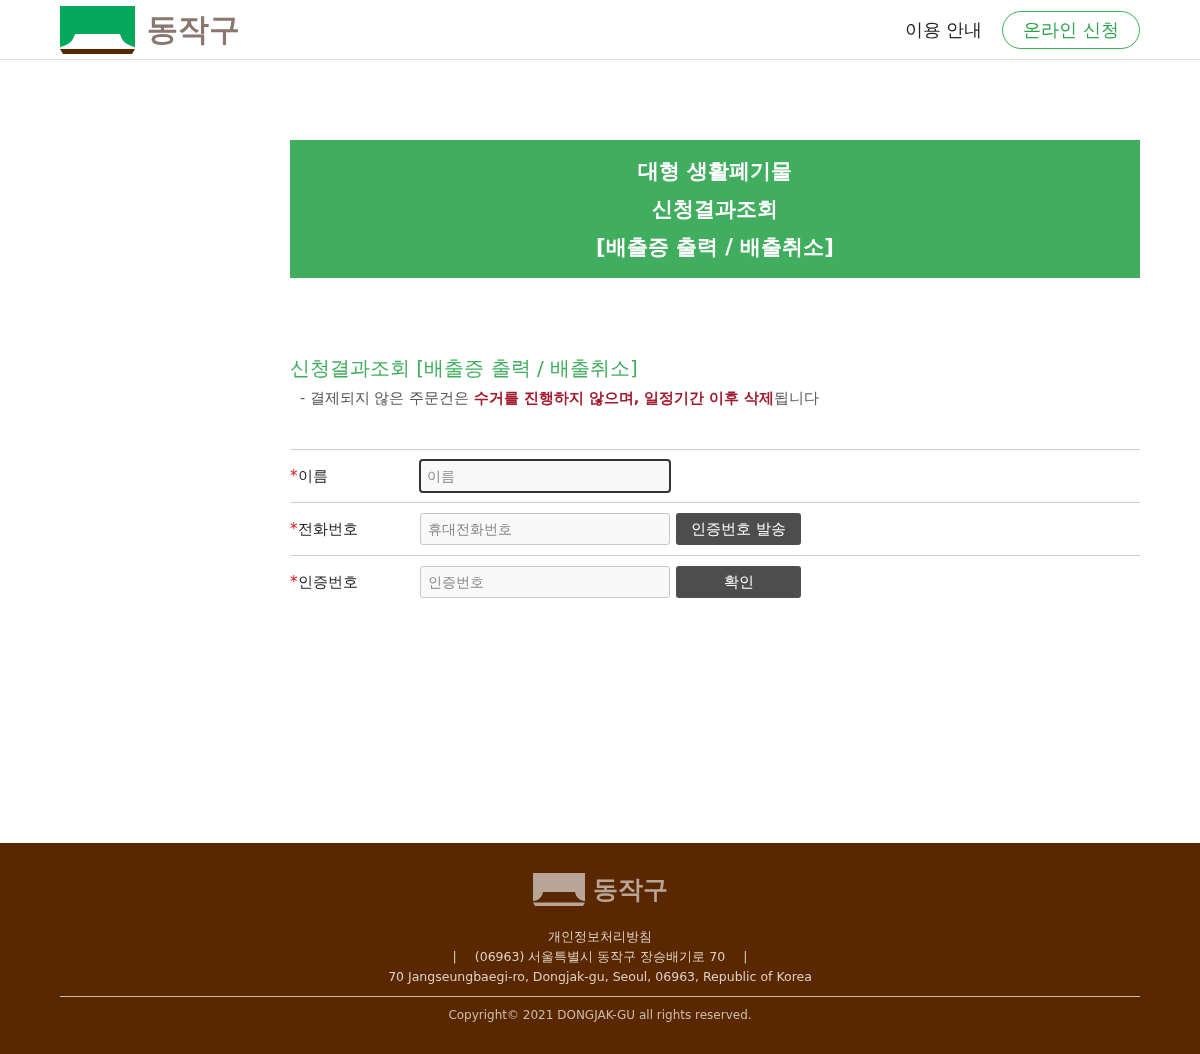  I want to click on english-address-text: 70 Jangseungbaegi-ro, Dongjak-gu, Seoul, 06963, Republic of Korea, so click(600, 977).